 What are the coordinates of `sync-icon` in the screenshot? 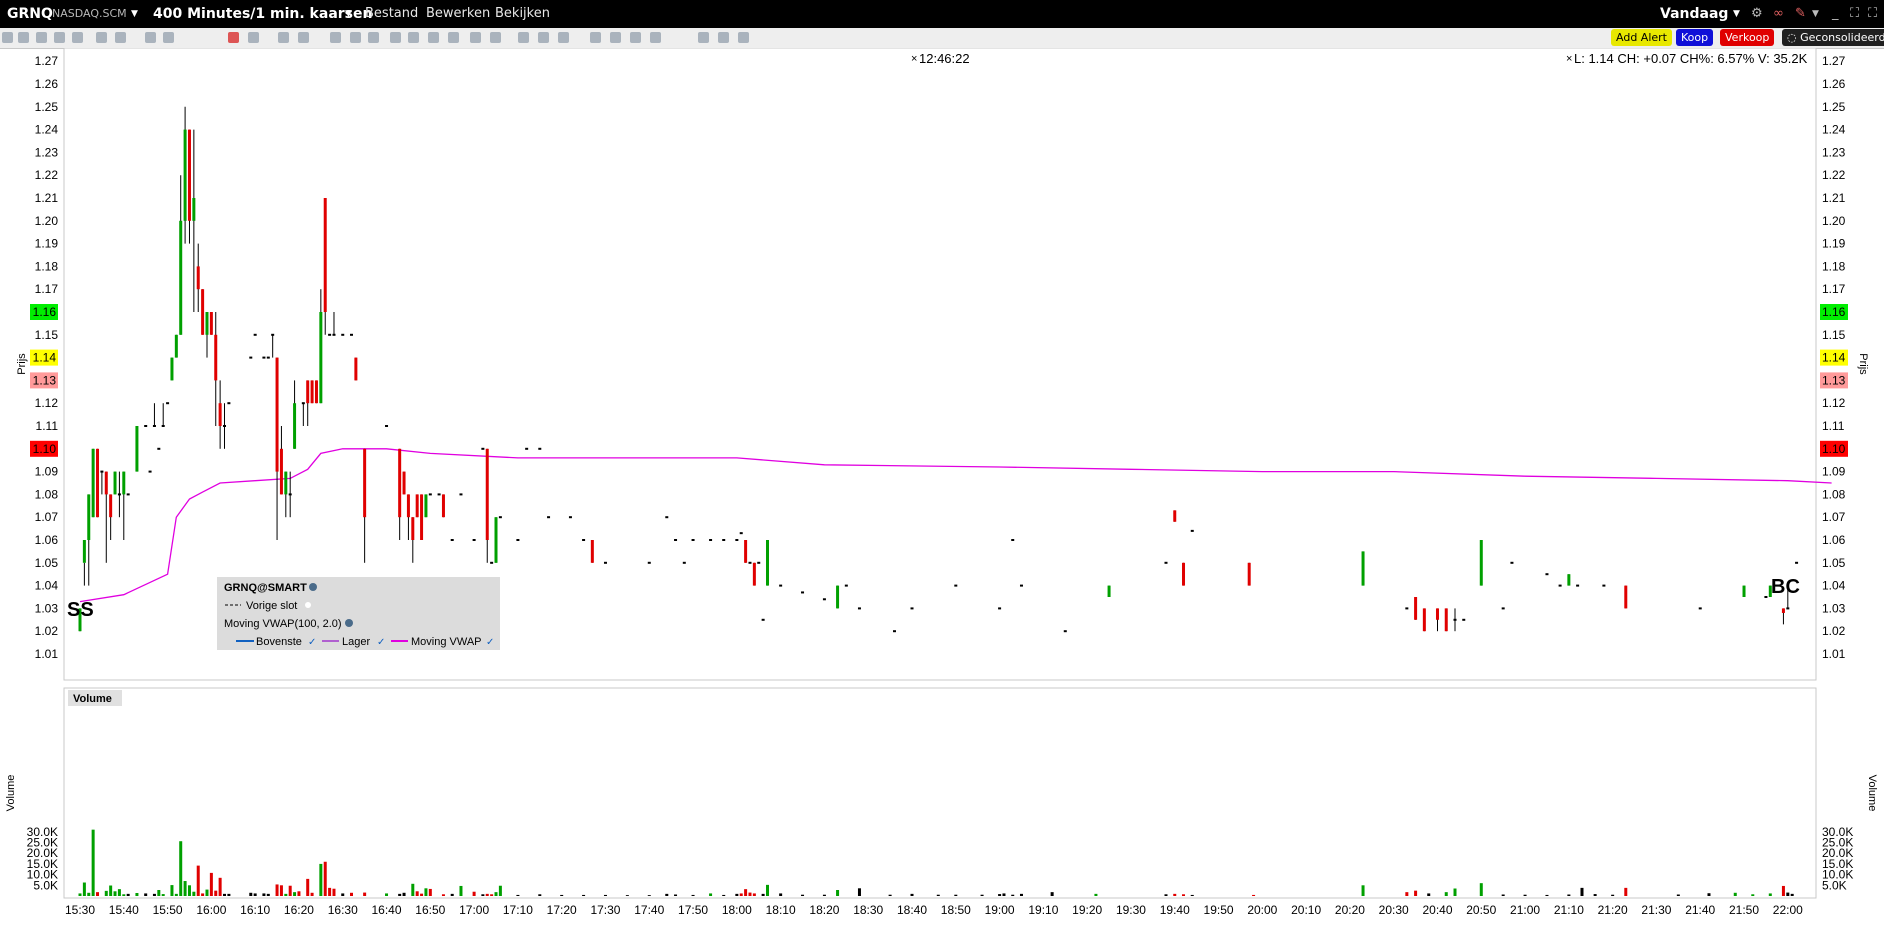 It's located at (723, 37).